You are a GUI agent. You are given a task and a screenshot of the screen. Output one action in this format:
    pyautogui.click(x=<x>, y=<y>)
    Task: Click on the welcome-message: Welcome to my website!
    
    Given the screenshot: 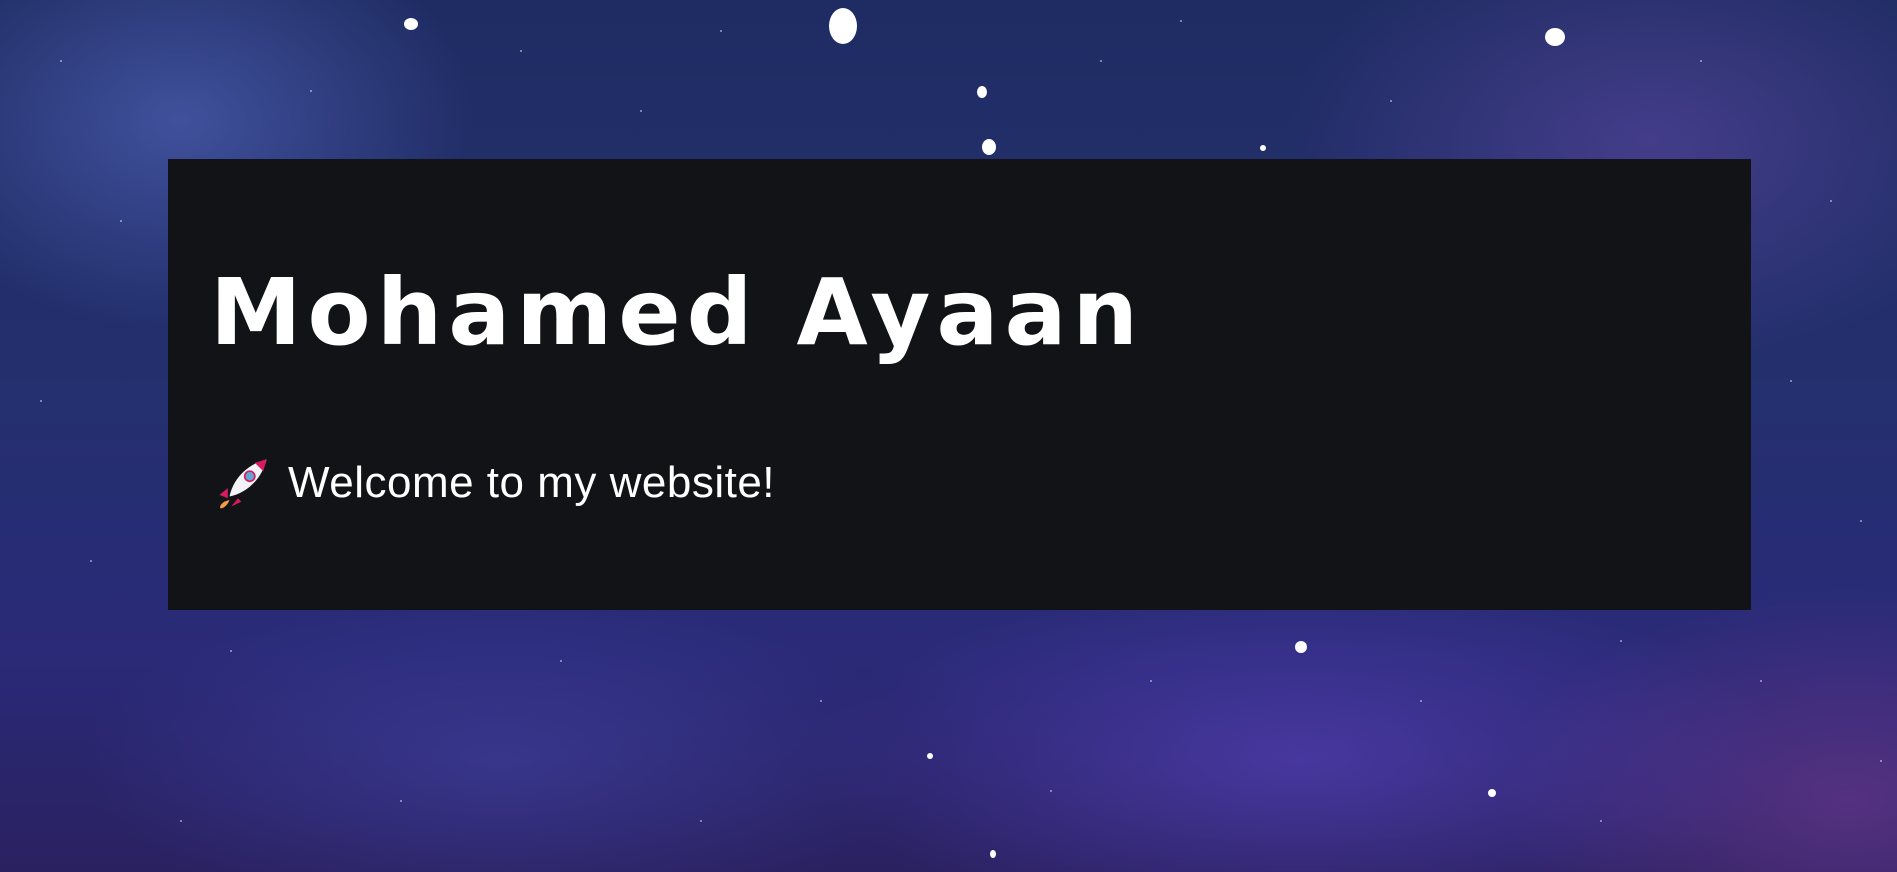 What is the action you would take?
    pyautogui.click(x=495, y=483)
    